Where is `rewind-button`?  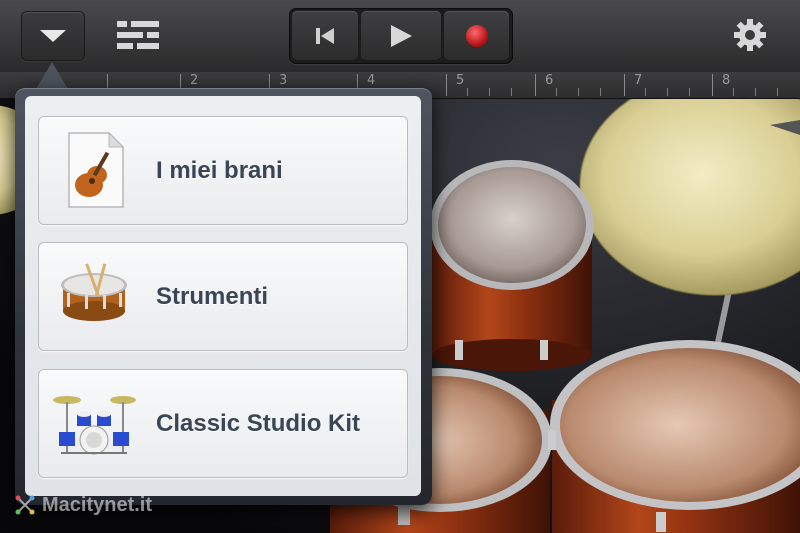 rewind-button is located at coordinates (325, 35).